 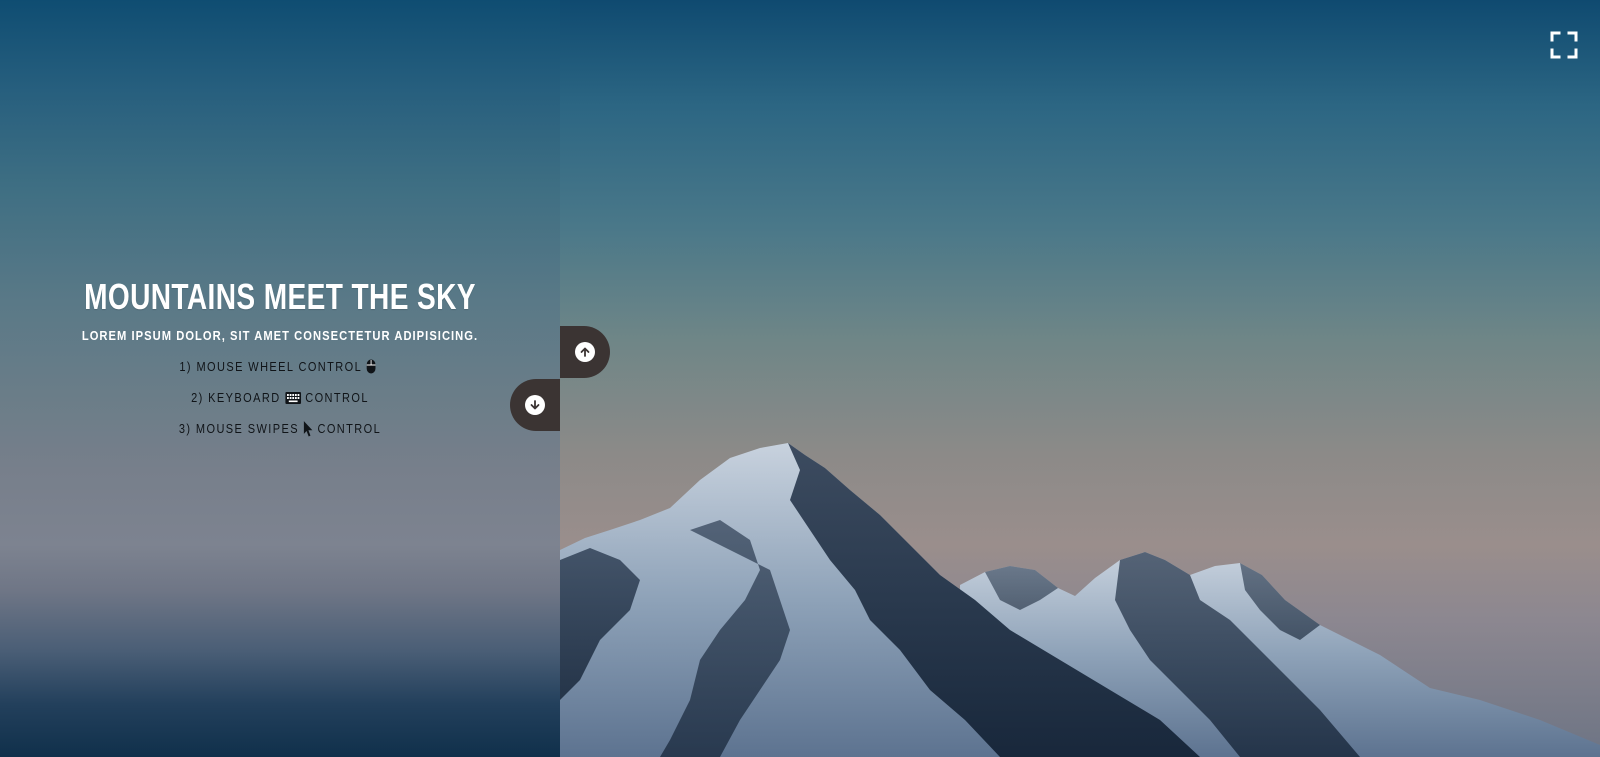 What do you see at coordinates (271, 366) in the screenshot?
I see `control-label: 1) Mouse wheel control` at bounding box center [271, 366].